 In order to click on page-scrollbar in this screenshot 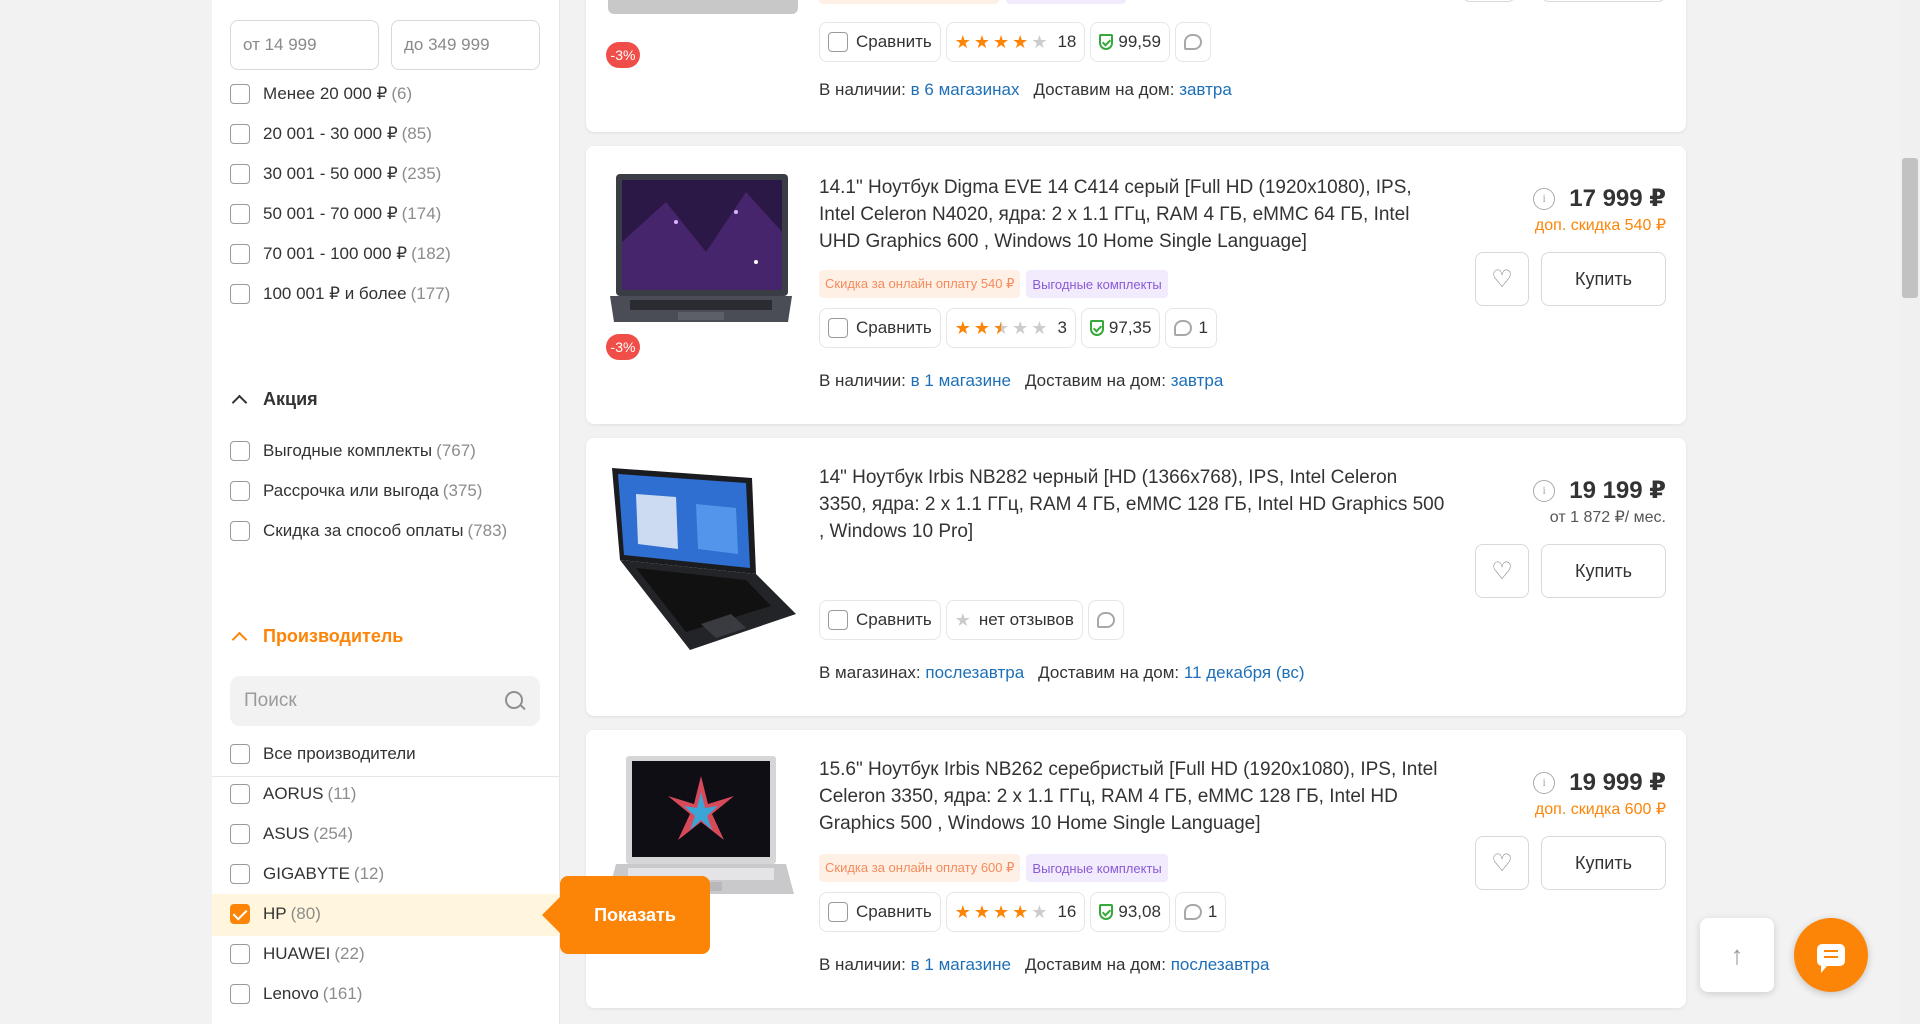, I will do `click(1910, 512)`.